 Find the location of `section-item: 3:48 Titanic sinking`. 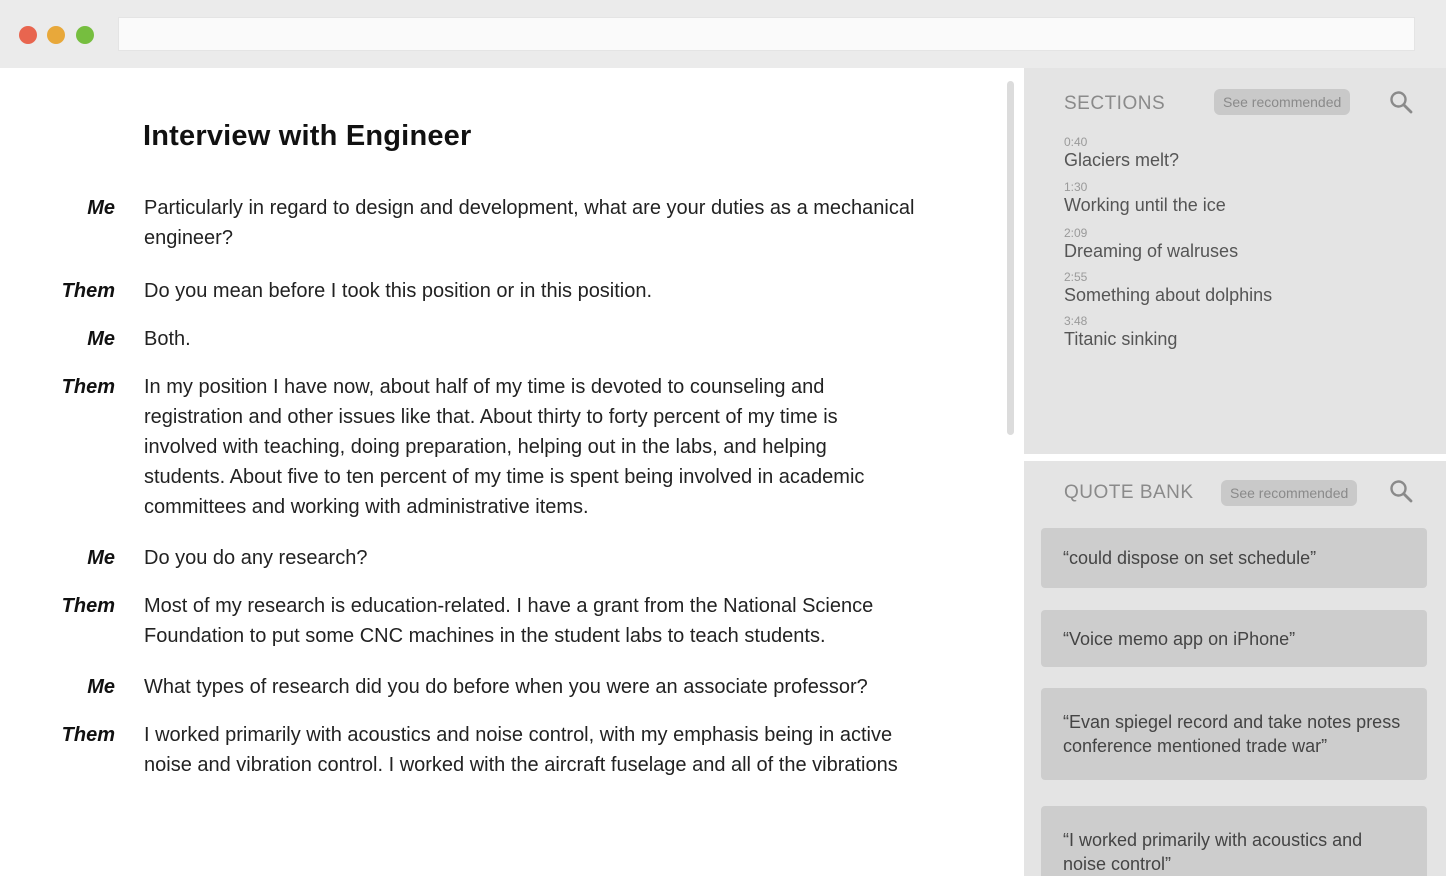

section-item: 3:48 Titanic sinking is located at coordinates (1120, 332).